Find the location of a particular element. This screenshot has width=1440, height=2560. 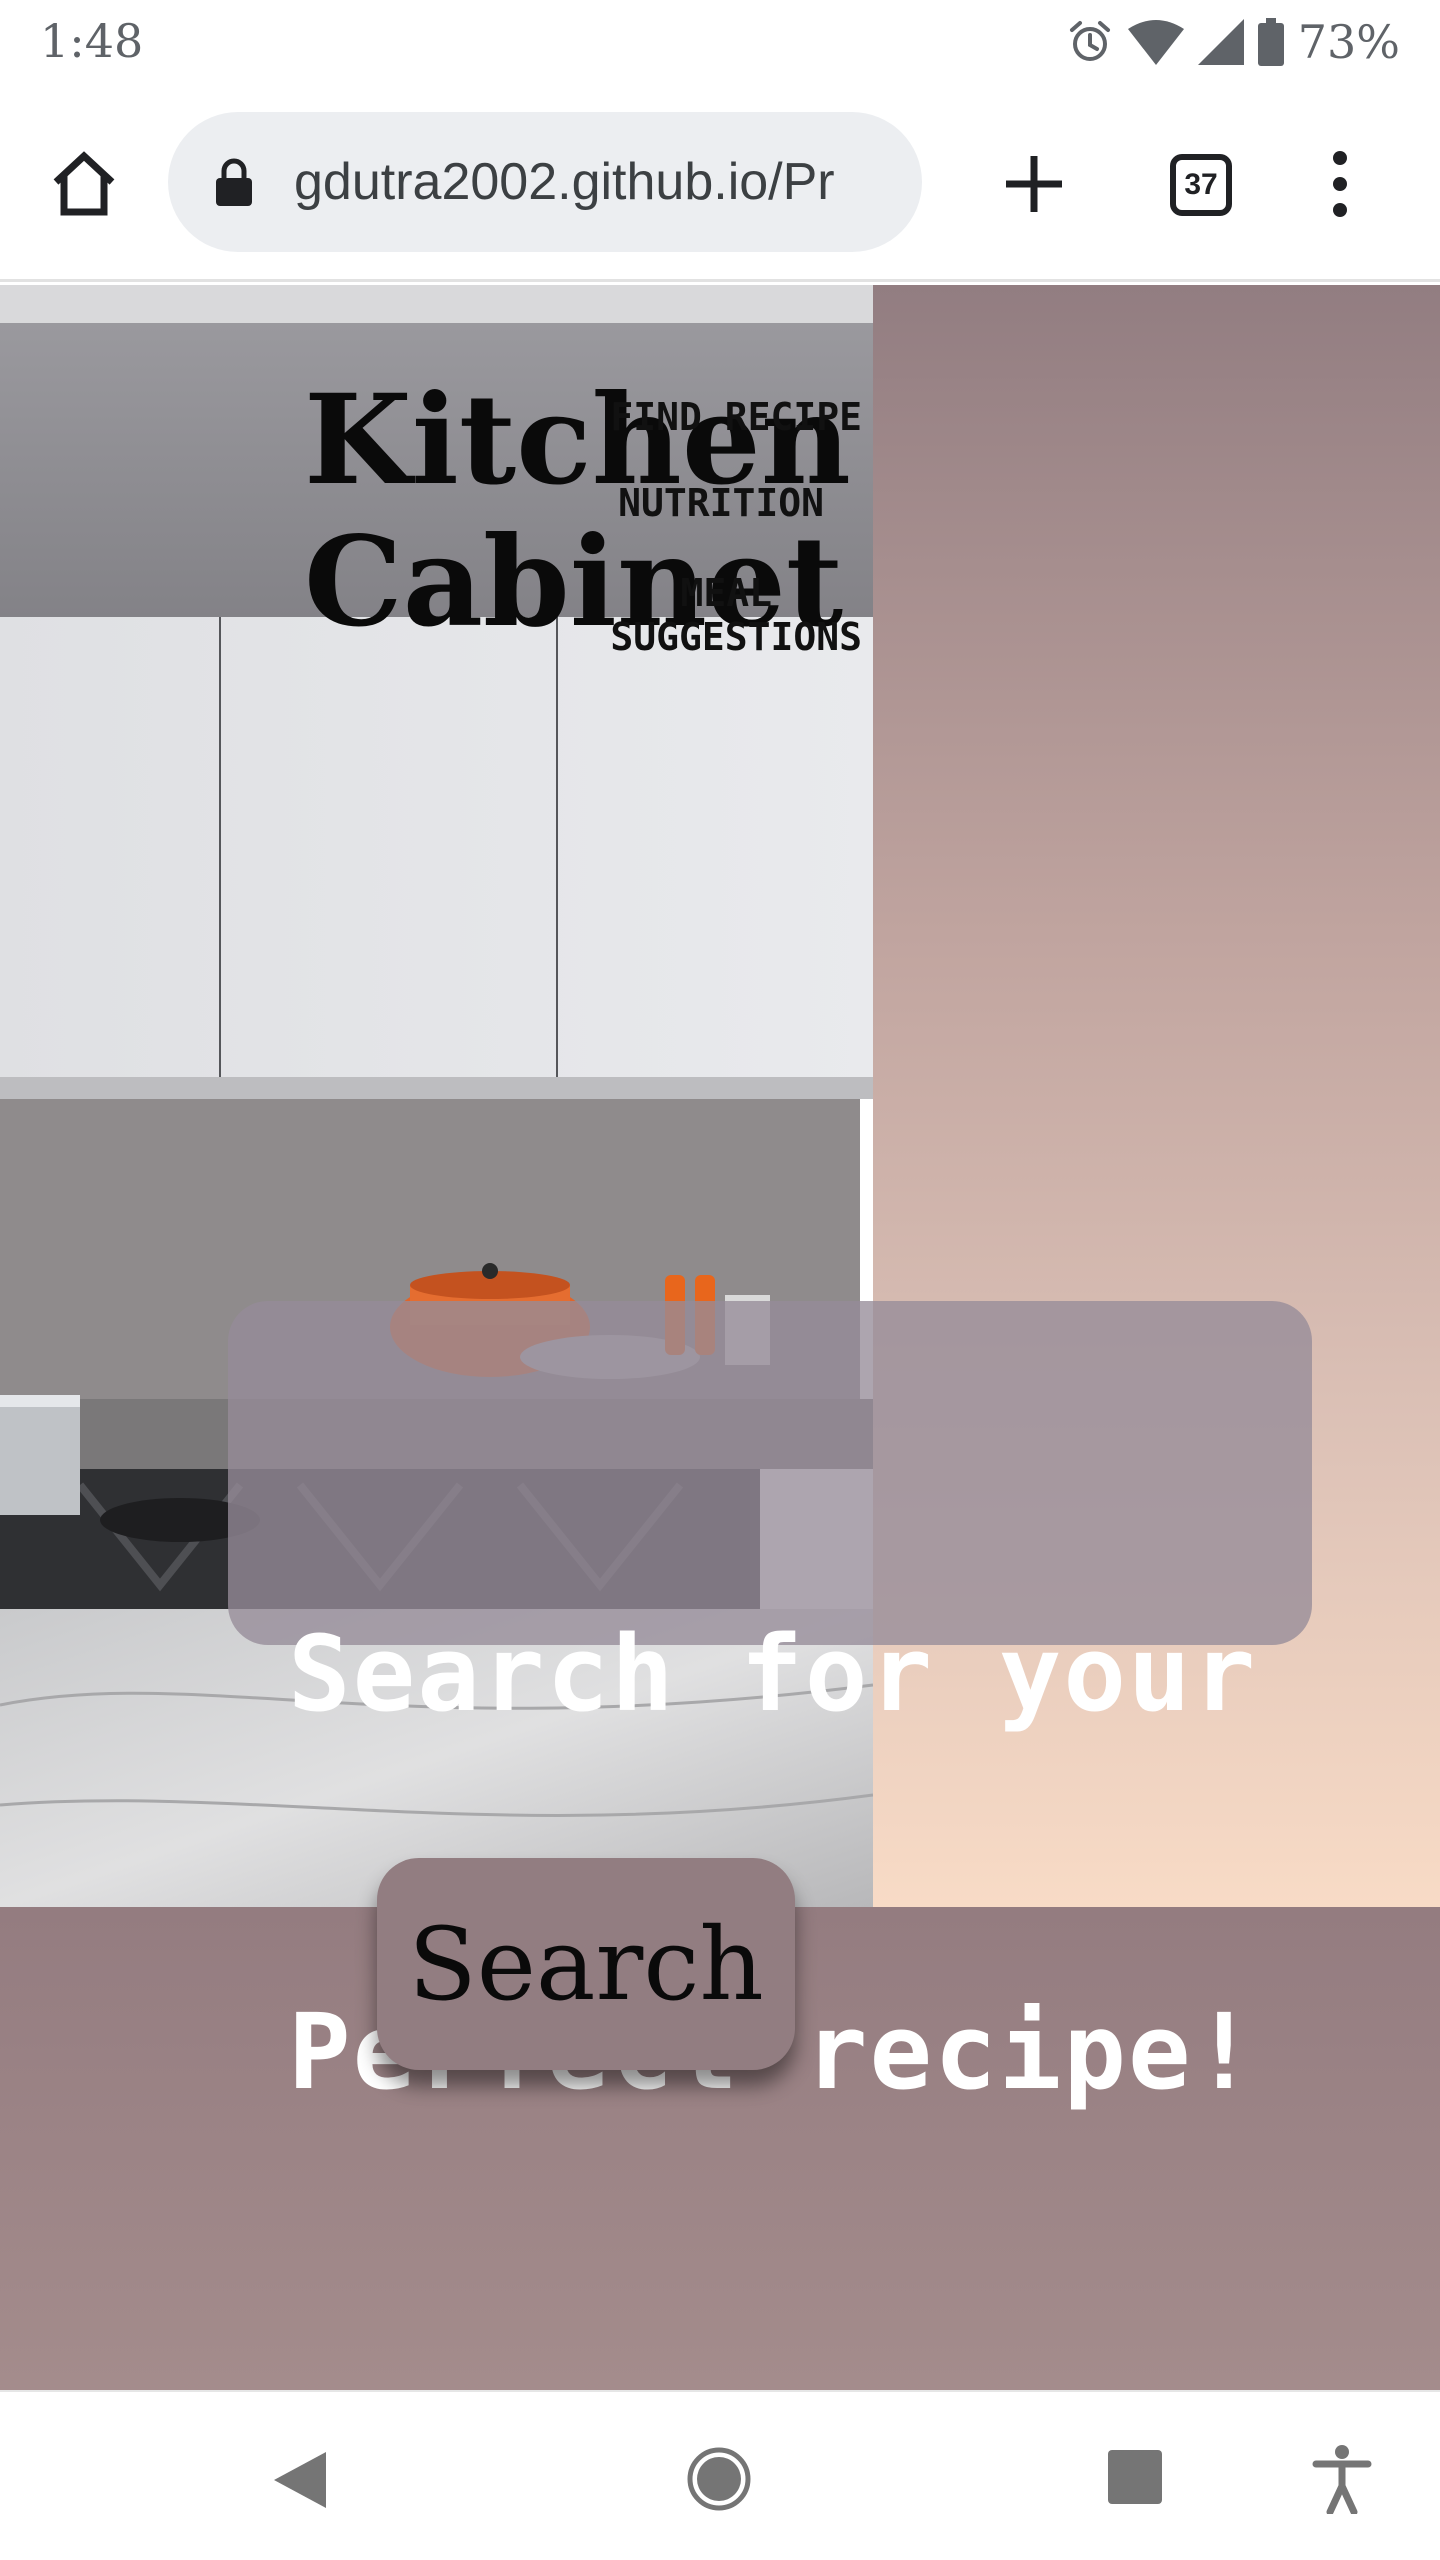

battery-percent: 73% is located at coordinates (1348, 42).